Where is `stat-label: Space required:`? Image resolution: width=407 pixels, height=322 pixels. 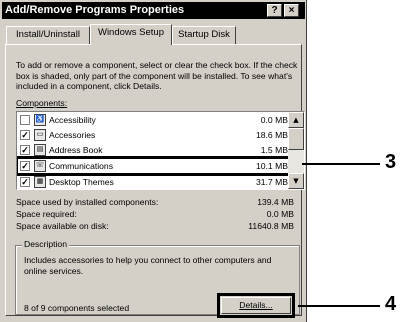
stat-label: Space required: is located at coordinates (46, 214).